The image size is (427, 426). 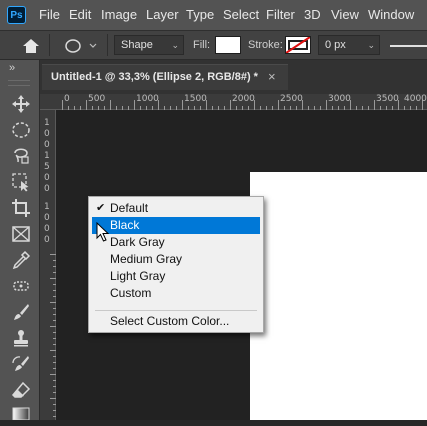 What do you see at coordinates (195, 99) in the screenshot?
I see `ruler-tick-label: 1500` at bounding box center [195, 99].